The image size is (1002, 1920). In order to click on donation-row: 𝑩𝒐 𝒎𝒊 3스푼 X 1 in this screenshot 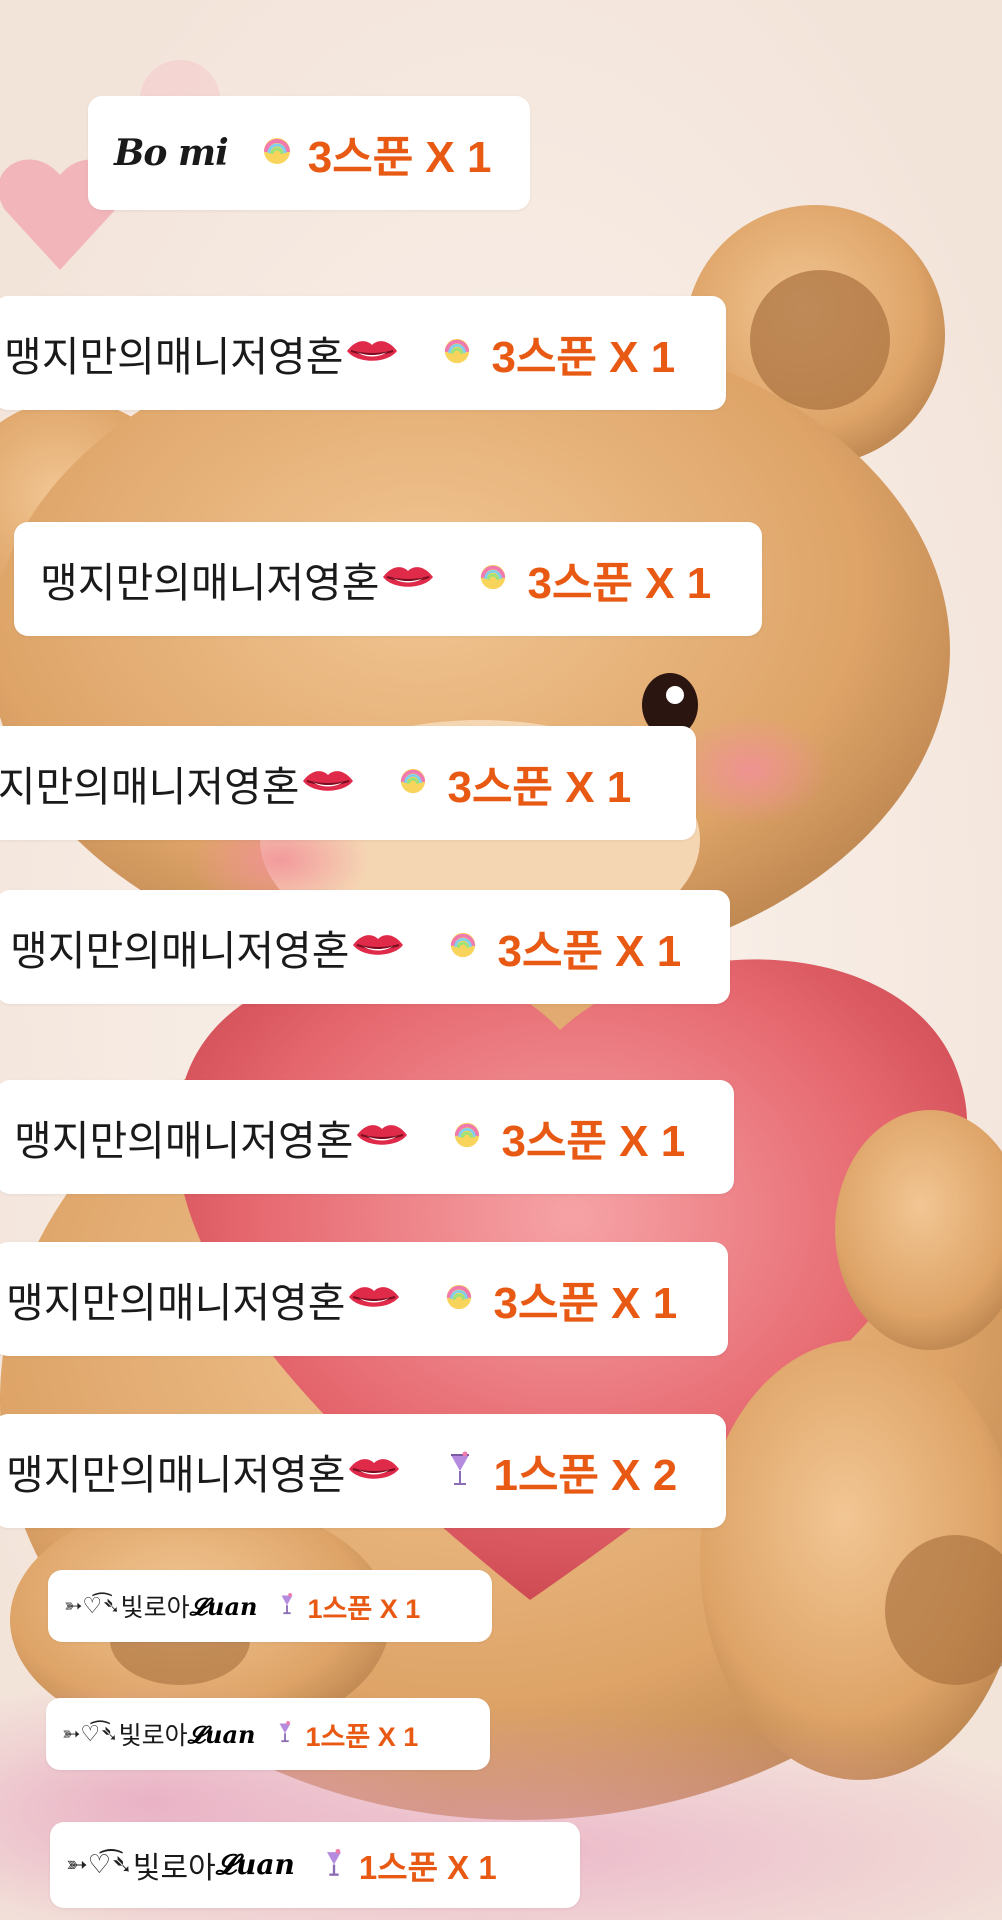, I will do `click(309, 153)`.